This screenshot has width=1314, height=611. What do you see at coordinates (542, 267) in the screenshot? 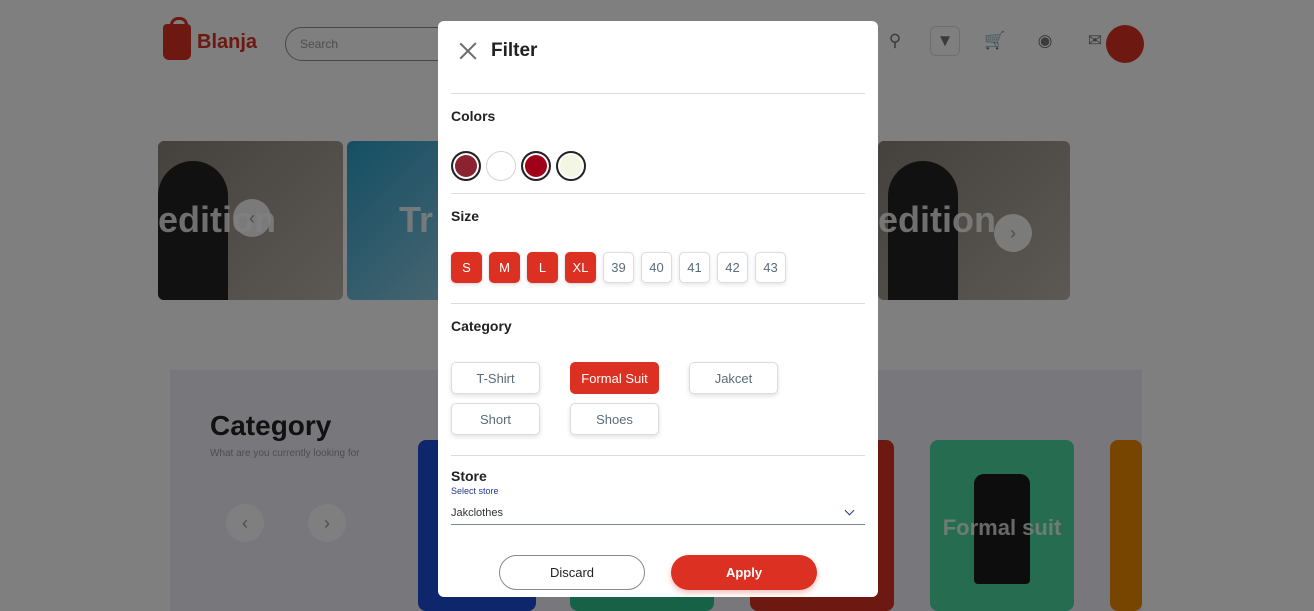
I see `size-option-l: L` at bounding box center [542, 267].